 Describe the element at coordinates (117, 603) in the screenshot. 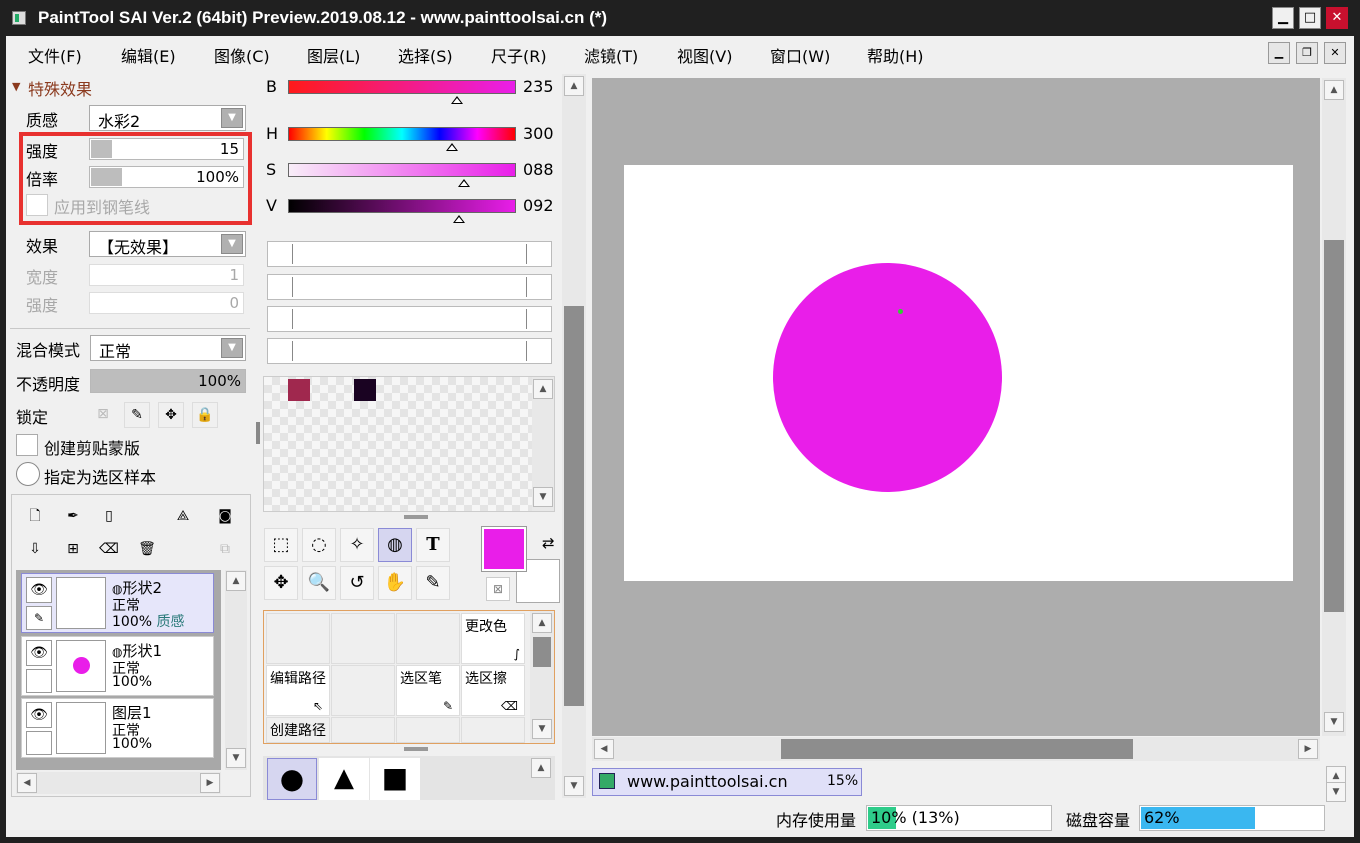

I see `layer-item: 👁 ✎ ◍形状2 正常 100% 质感` at that location.